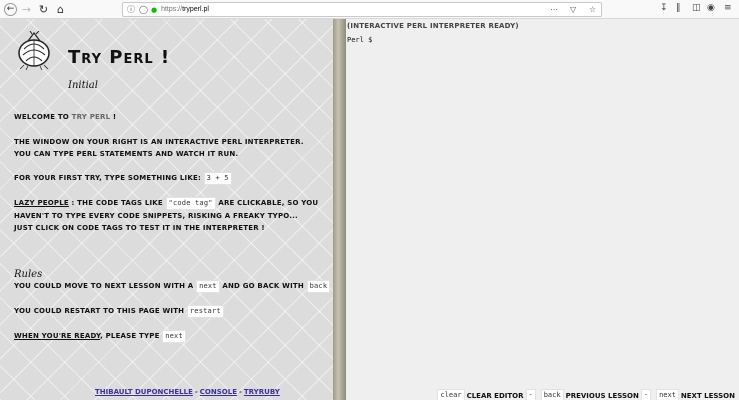 This screenshot has width=739, height=400. I want to click on welcome-text: Welcome to Try Perl !, so click(65, 117).